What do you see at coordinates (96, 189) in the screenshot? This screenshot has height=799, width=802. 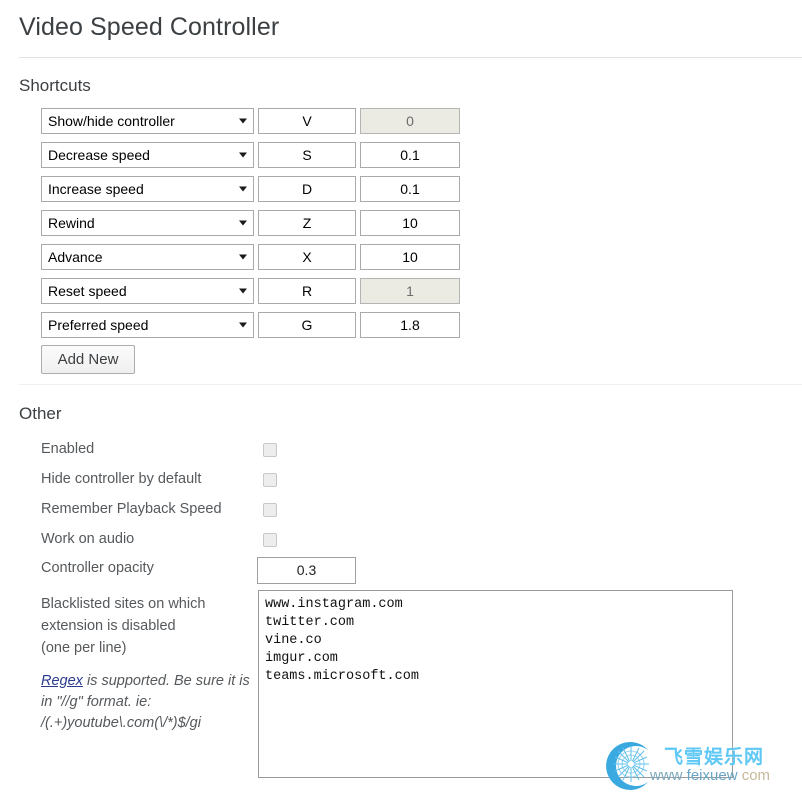 I see `shortcut-action-label: Increase speed` at bounding box center [96, 189].